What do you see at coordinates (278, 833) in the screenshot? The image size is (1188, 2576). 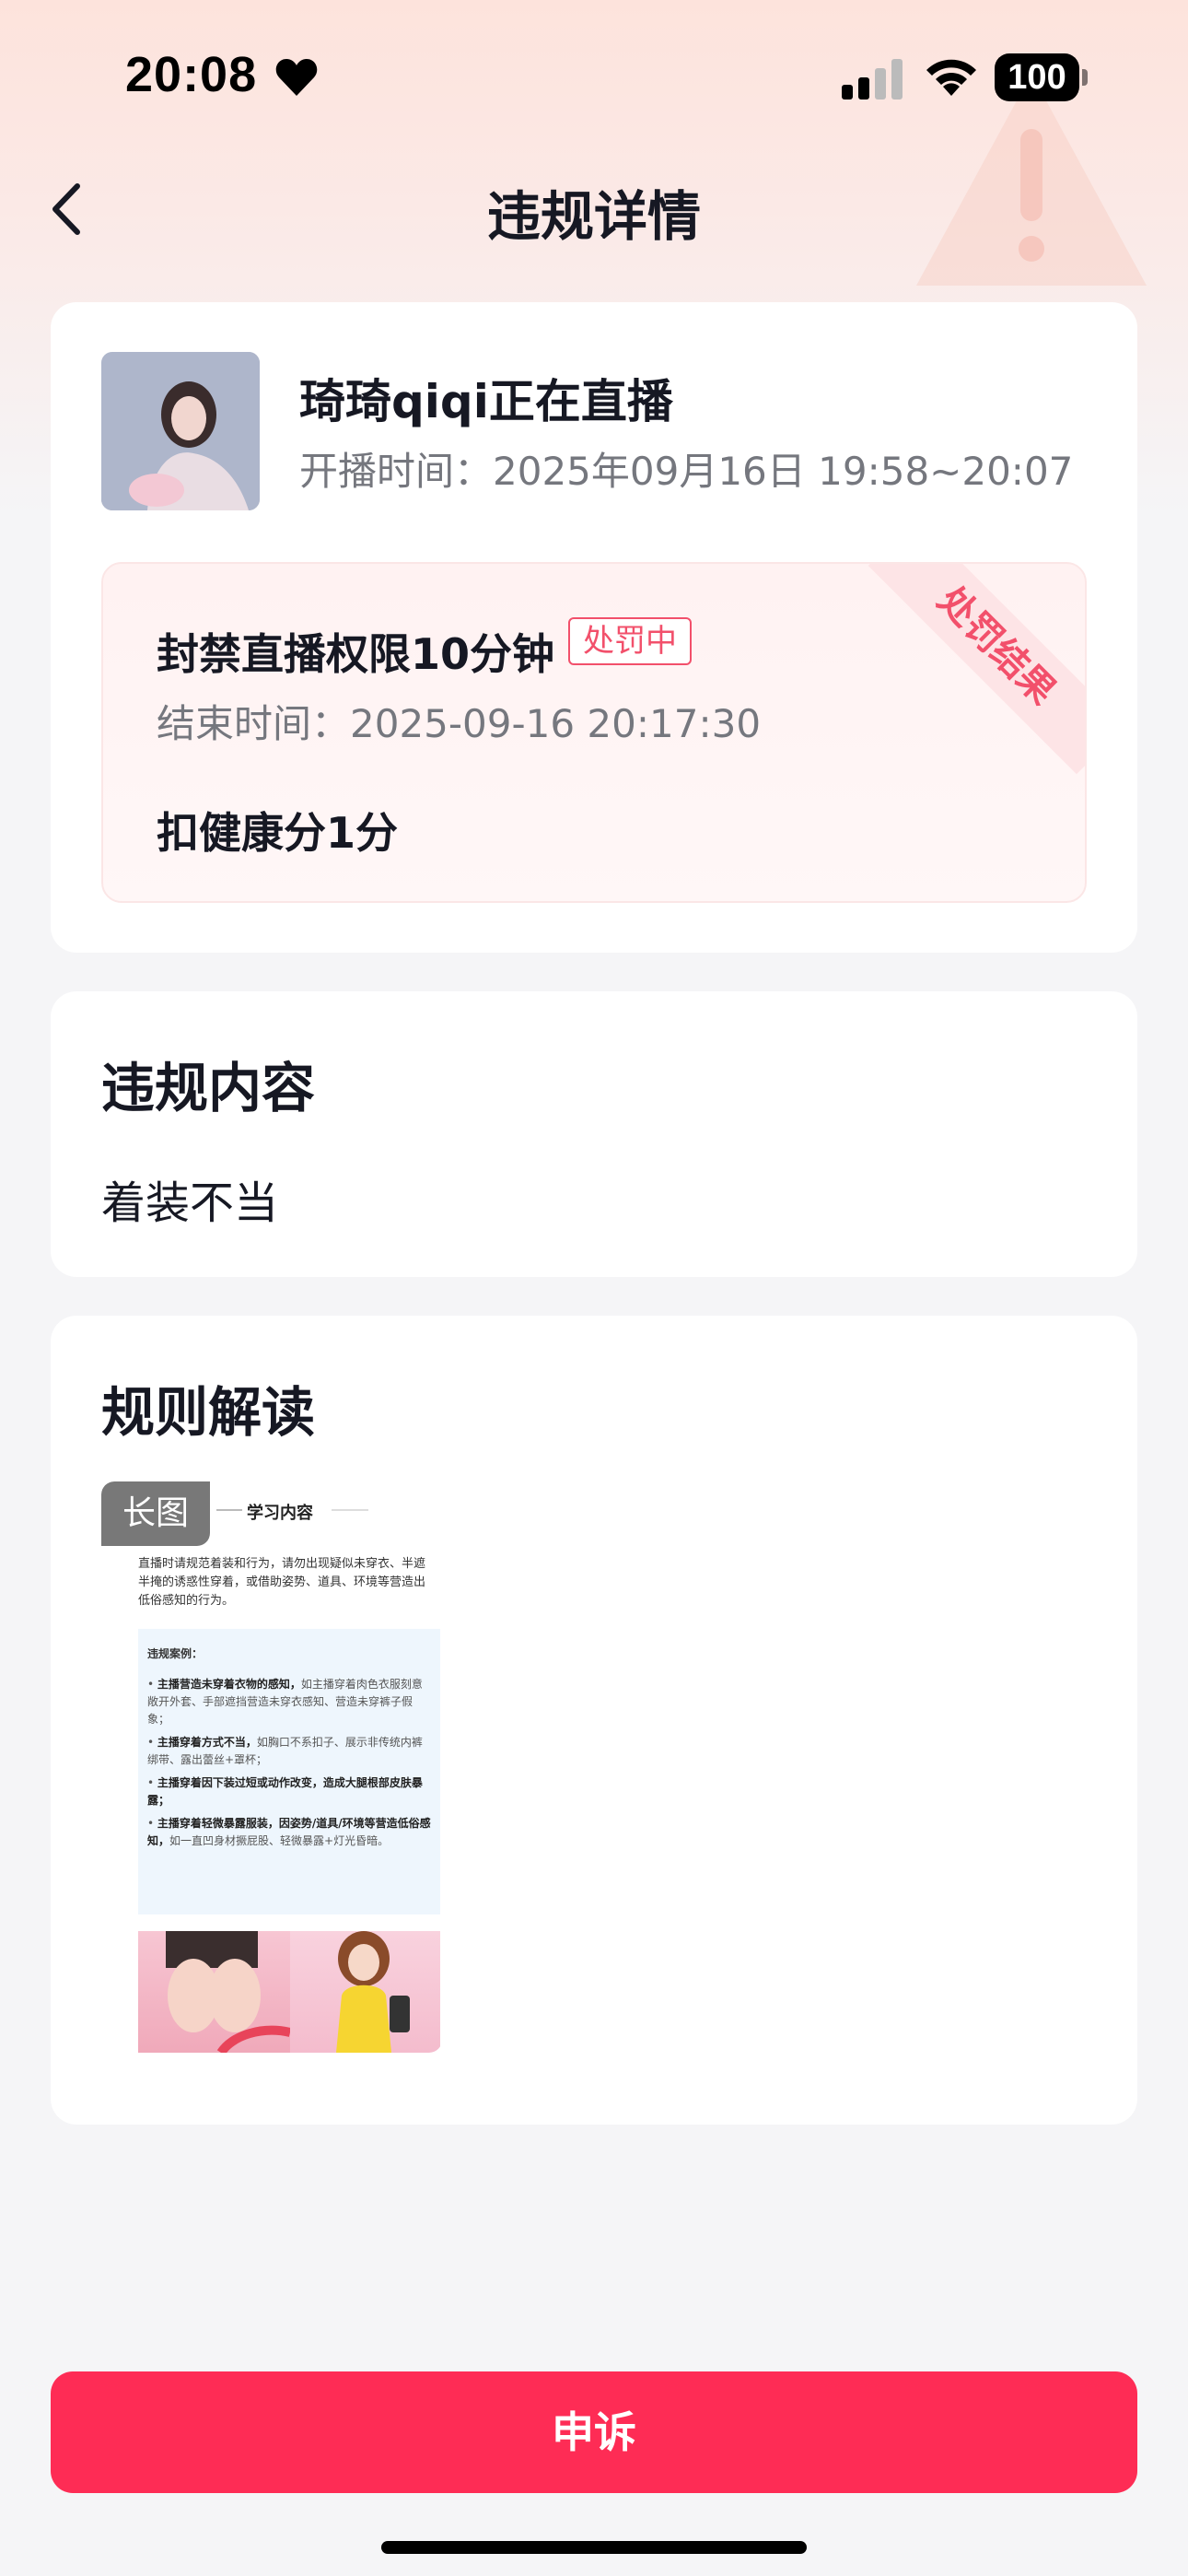 I see `health-score-deduction: 扣健康分1分` at bounding box center [278, 833].